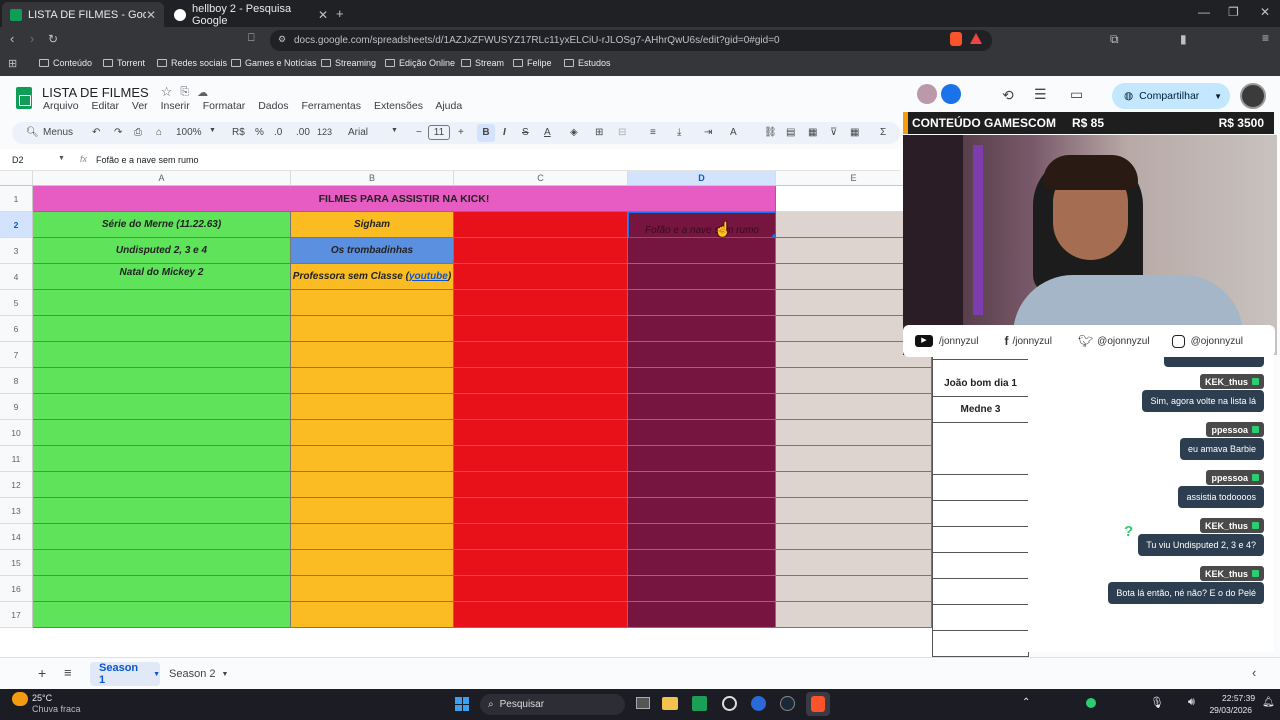 This screenshot has width=1280, height=720. Describe the element at coordinates (16, 589) in the screenshot. I see `row-header-16: 16` at that location.